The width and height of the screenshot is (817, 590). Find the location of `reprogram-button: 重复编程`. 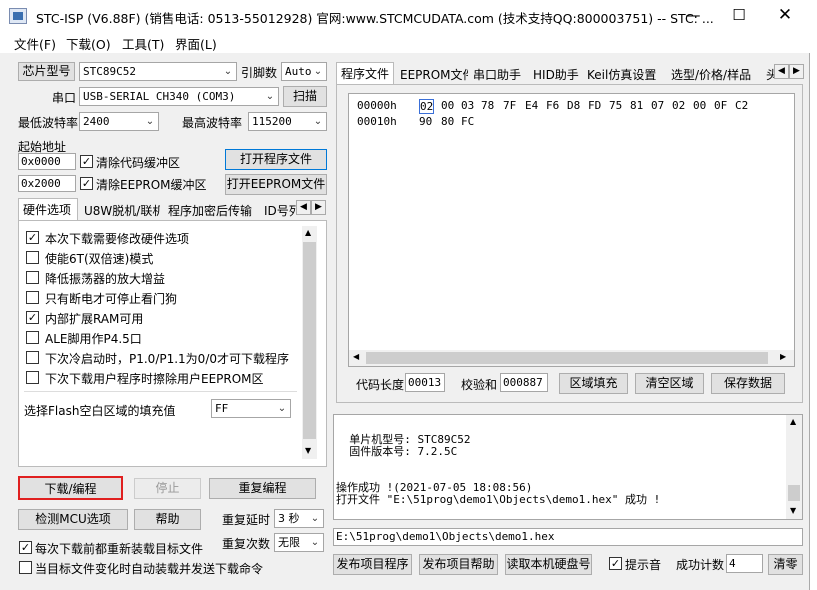

reprogram-button: 重复编程 is located at coordinates (262, 488).